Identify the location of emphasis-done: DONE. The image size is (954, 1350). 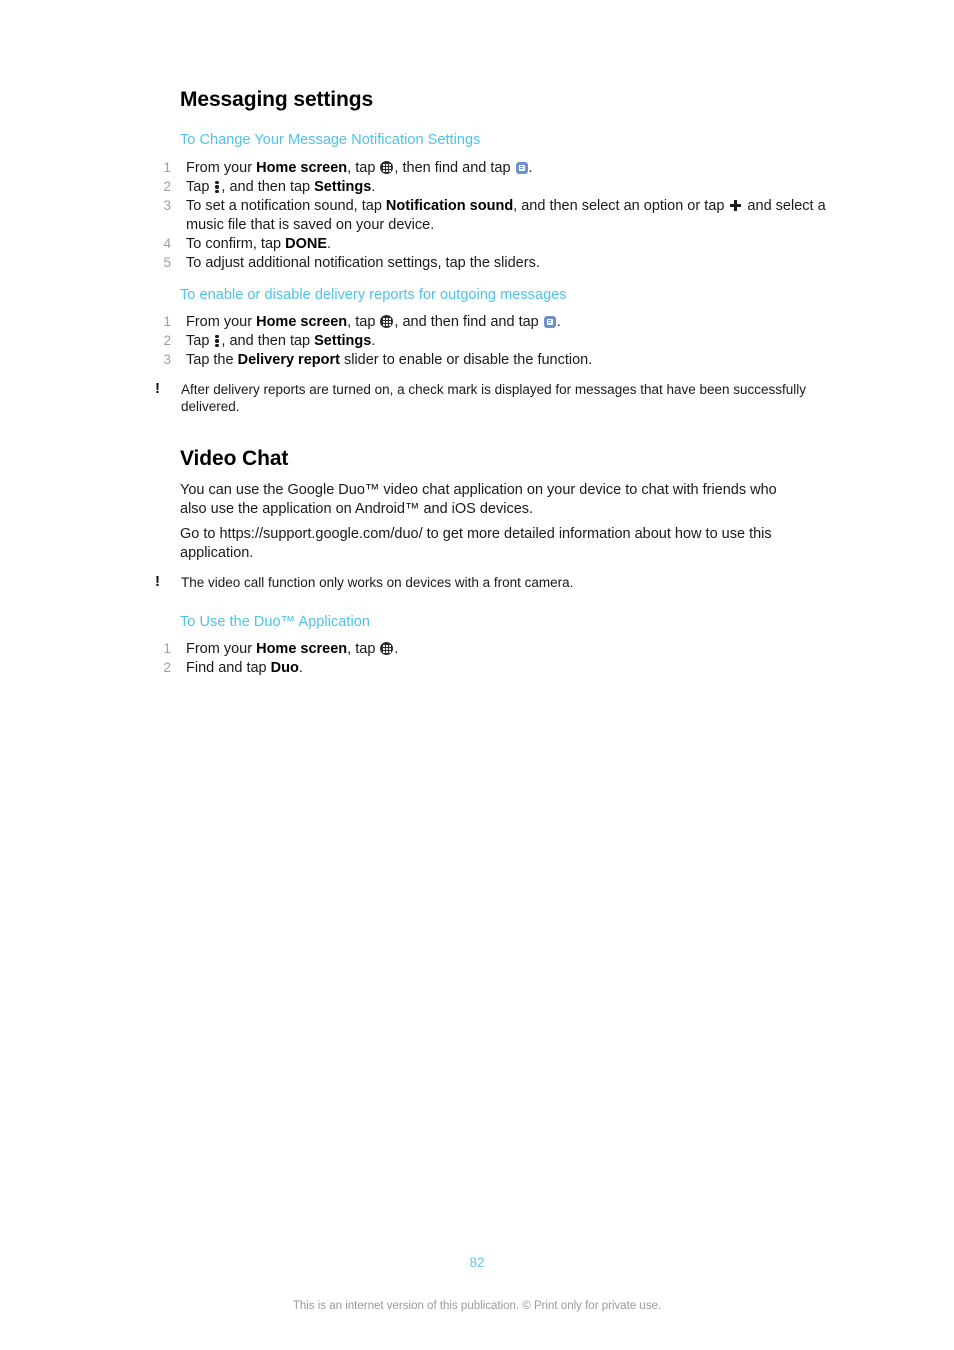
(306, 243).